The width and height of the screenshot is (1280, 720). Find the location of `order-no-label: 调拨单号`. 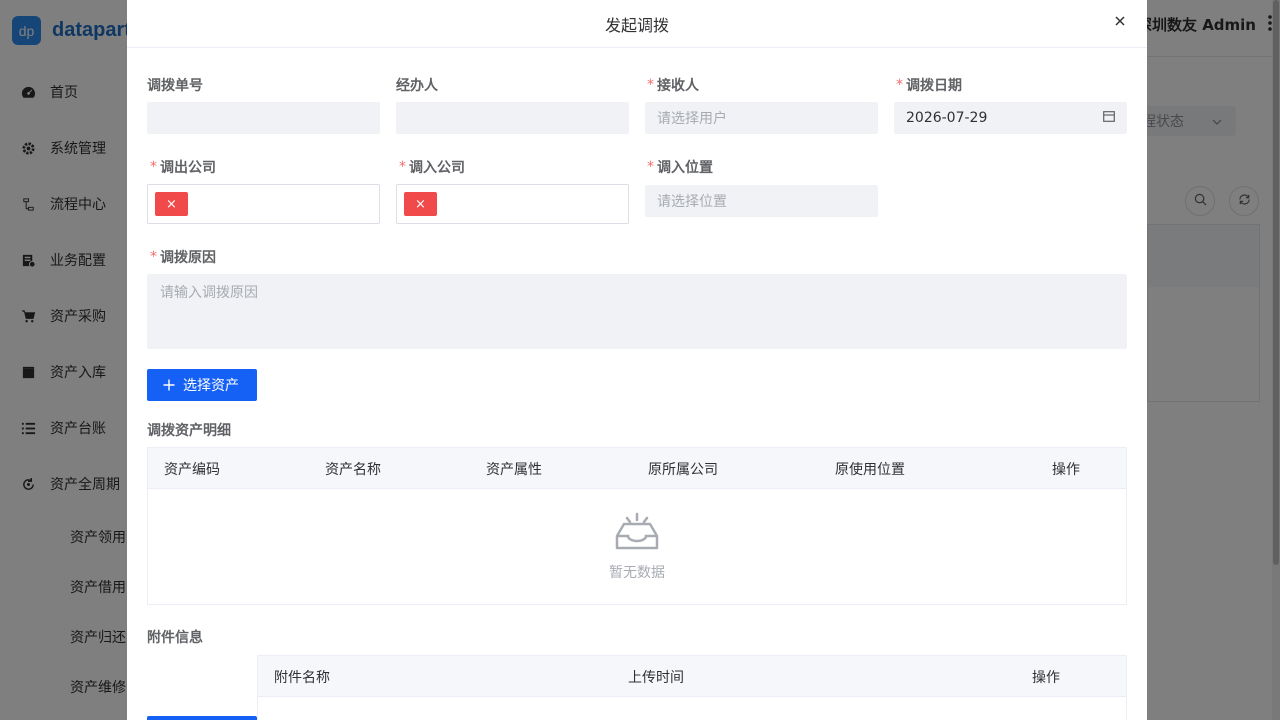

order-no-label: 调拨单号 is located at coordinates (175, 86).